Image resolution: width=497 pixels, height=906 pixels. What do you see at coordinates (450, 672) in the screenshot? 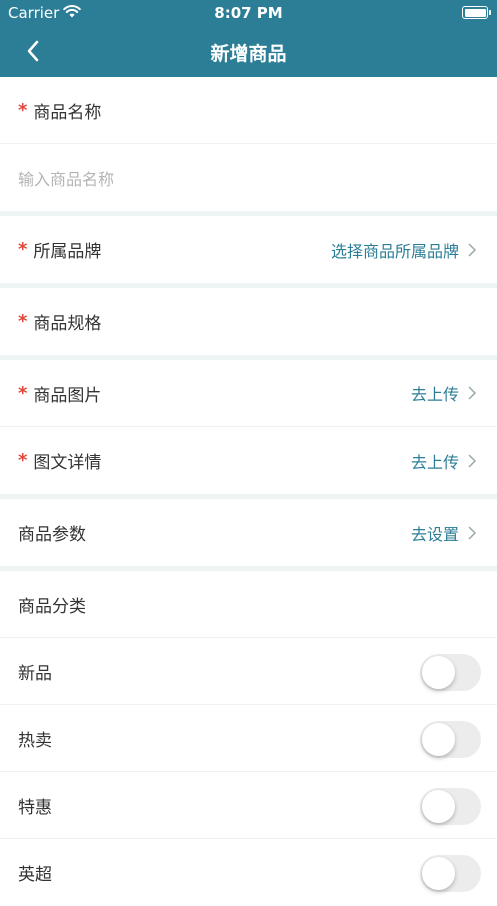
I see `new-toggle` at bounding box center [450, 672].